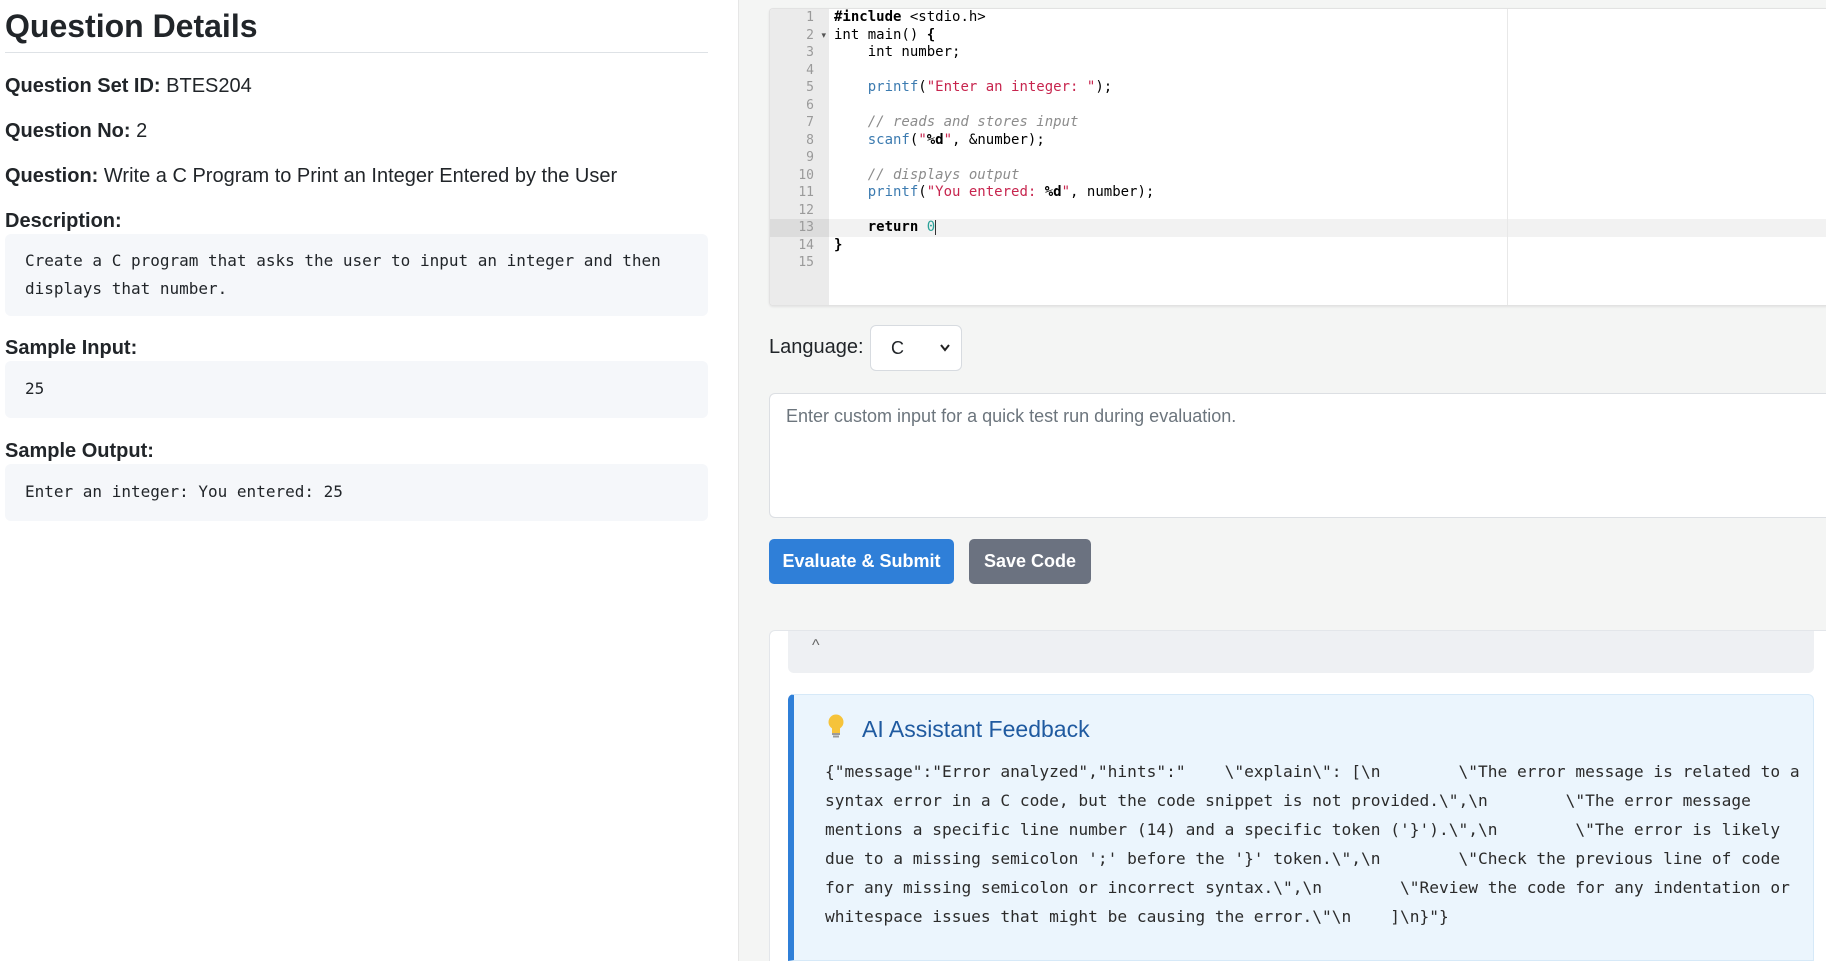 The width and height of the screenshot is (1826, 961). What do you see at coordinates (806, 245) in the screenshot?
I see `line-number: 14` at bounding box center [806, 245].